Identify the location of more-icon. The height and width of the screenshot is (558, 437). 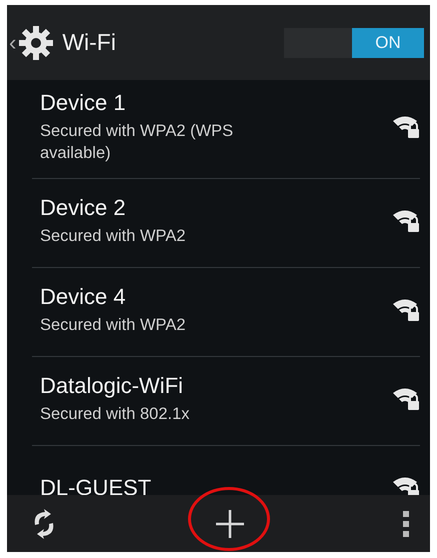
(406, 524).